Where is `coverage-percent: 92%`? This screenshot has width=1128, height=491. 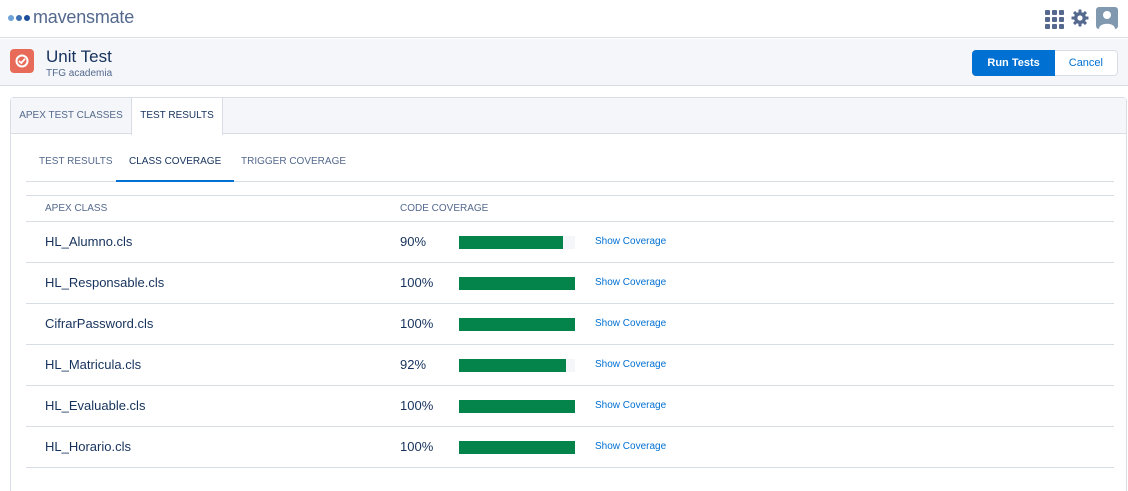 coverage-percent: 92% is located at coordinates (413, 364).